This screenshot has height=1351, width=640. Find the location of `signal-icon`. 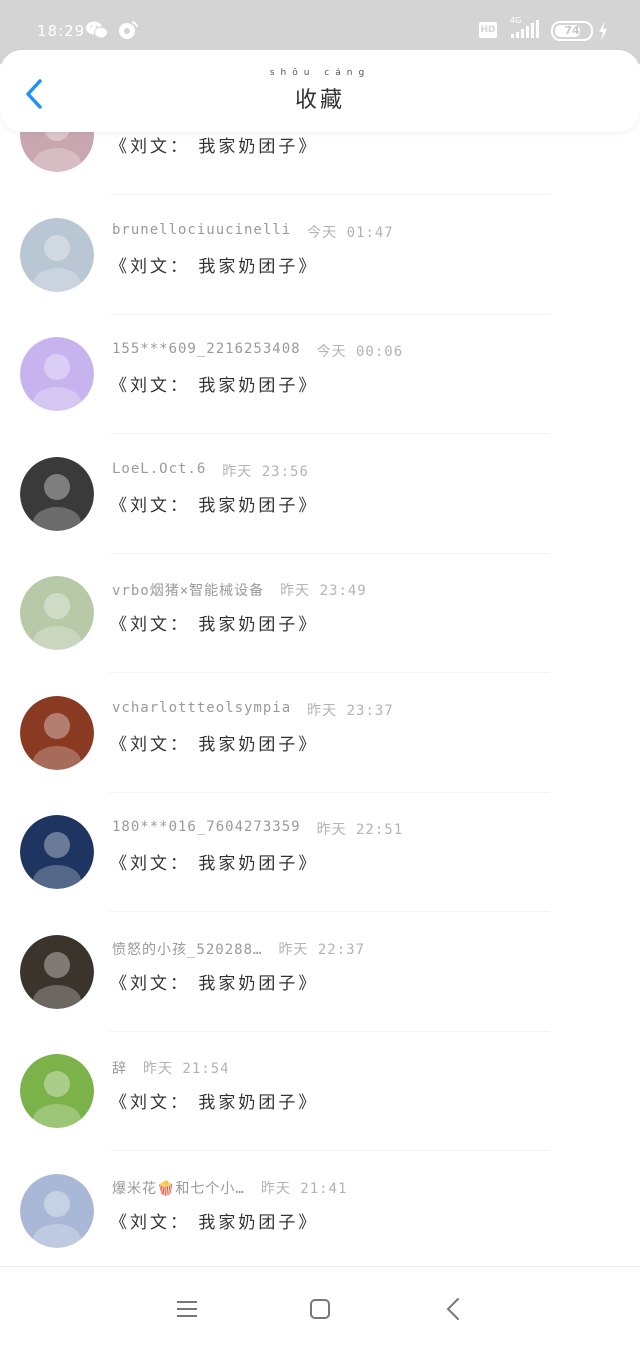

signal-icon is located at coordinates (525, 29).